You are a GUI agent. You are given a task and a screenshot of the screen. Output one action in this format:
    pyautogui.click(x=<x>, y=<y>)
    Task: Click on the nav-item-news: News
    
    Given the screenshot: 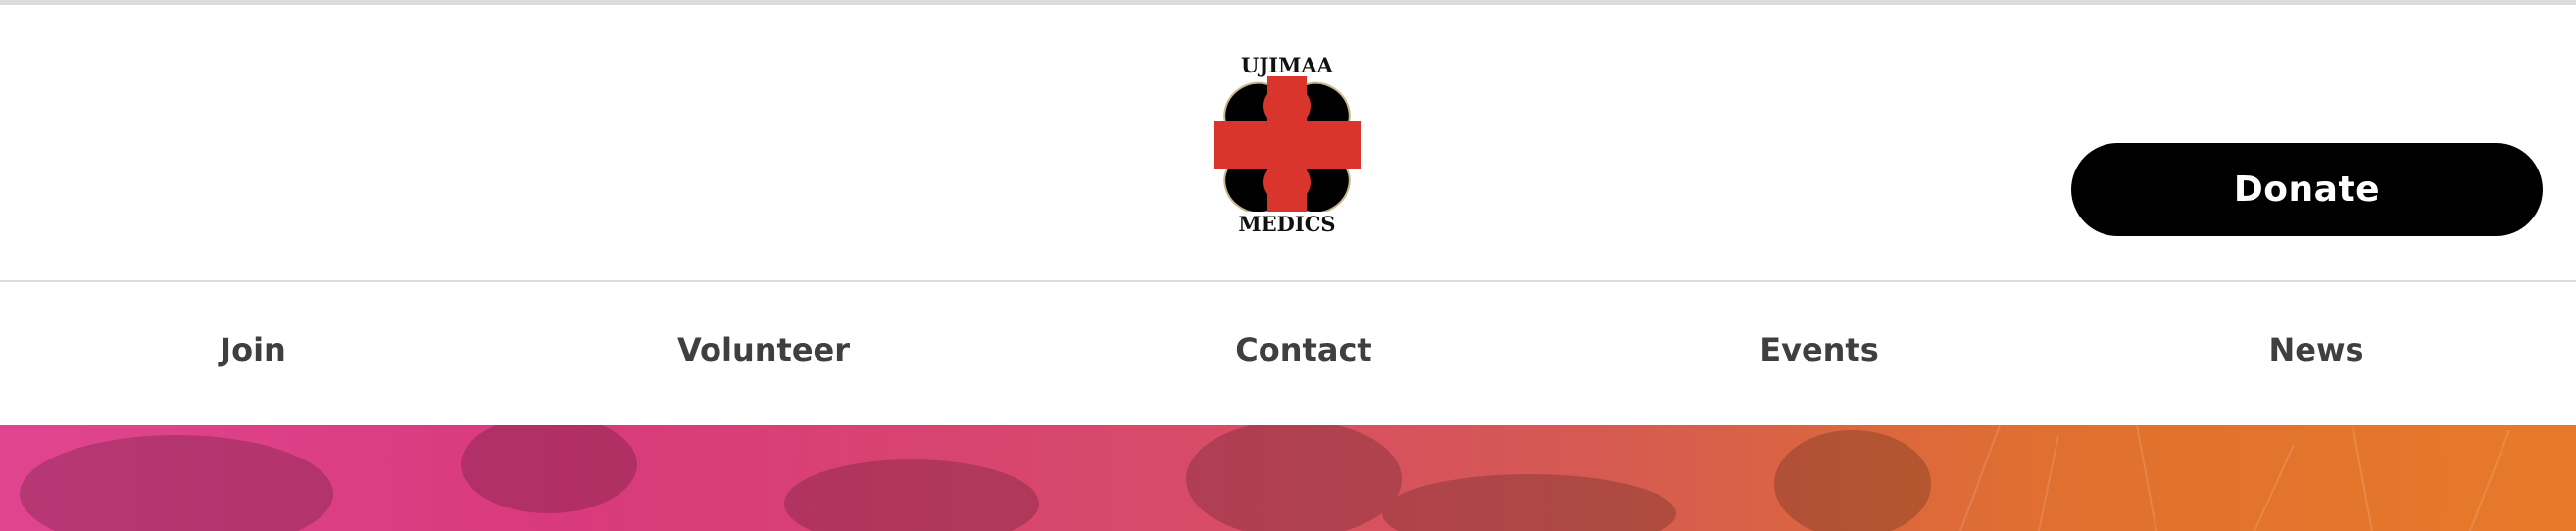 What is the action you would take?
    pyautogui.click(x=2315, y=349)
    